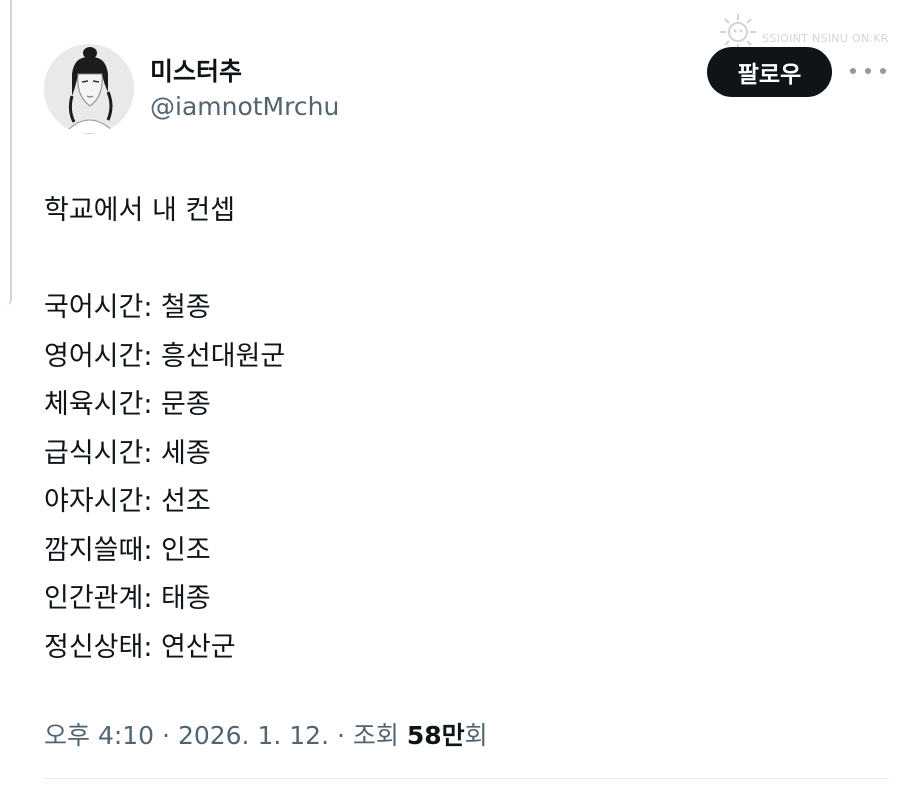 The image size is (900, 790). I want to click on watermark-text: SSIOINT NSINU ON.KR, so click(825, 38).